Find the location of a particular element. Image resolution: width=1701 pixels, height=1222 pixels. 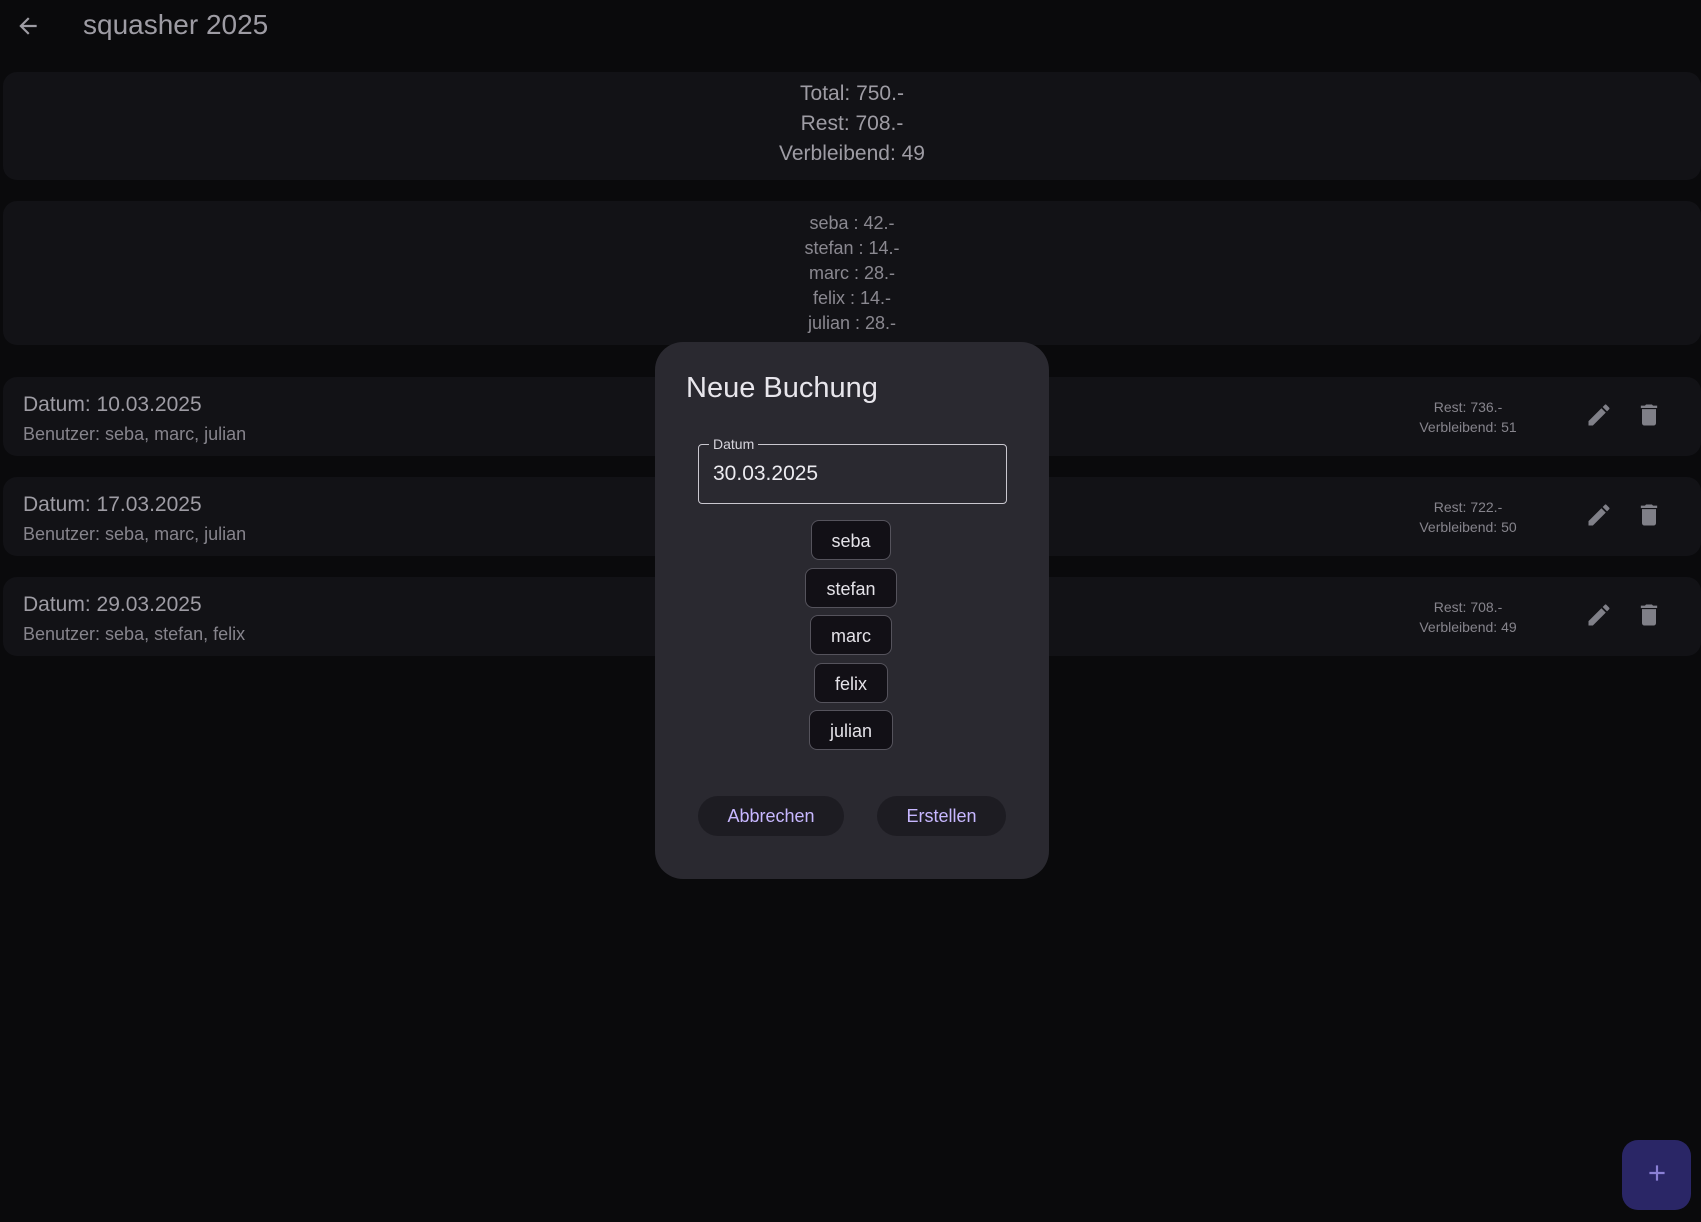

back-button is located at coordinates (28, 28).